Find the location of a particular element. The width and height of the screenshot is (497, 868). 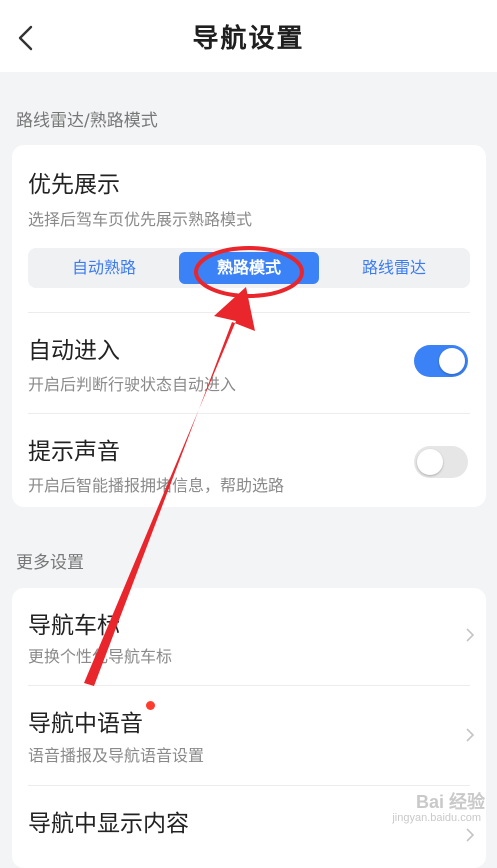

sound-subtitle: 开启后智能播报拥堵信息，帮助选路 is located at coordinates (156, 485).